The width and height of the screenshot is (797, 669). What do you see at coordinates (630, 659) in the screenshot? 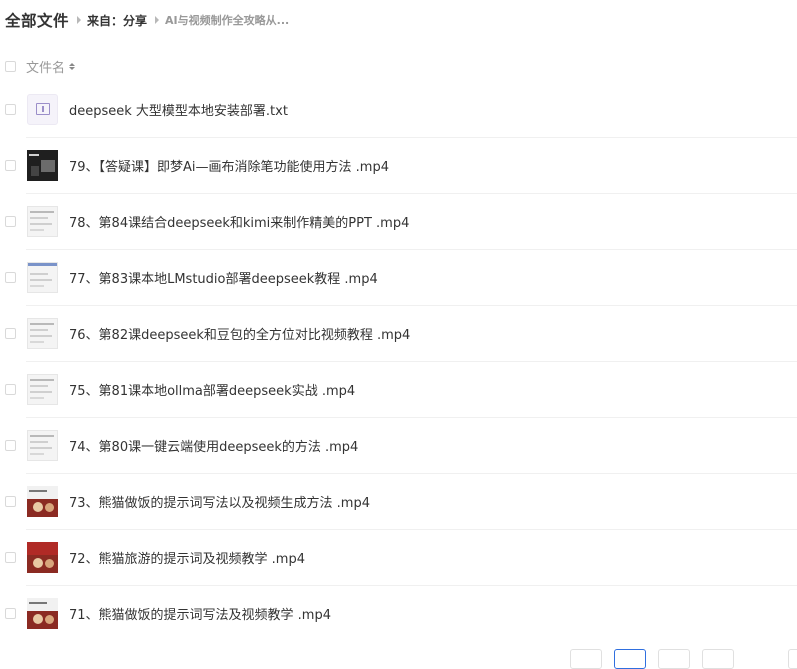
I see `page-button-current` at bounding box center [630, 659].